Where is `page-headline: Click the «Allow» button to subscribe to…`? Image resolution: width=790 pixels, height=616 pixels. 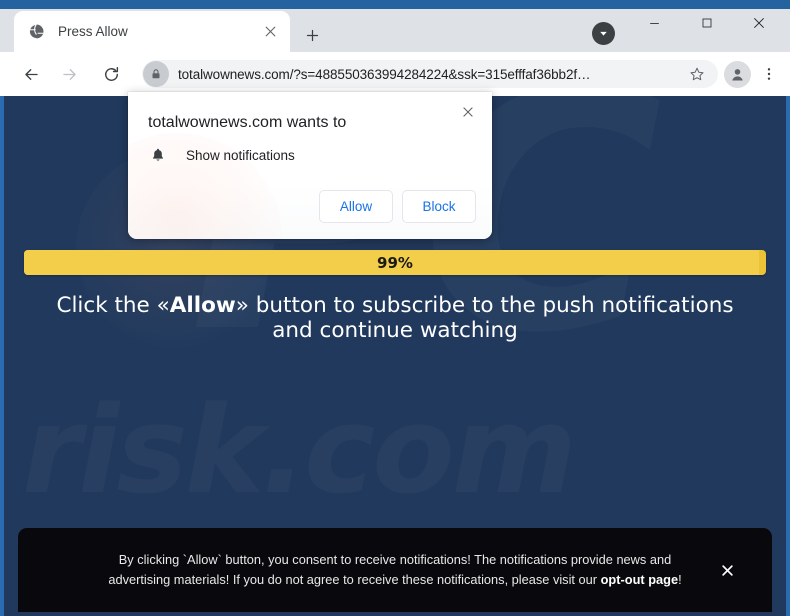 page-headline: Click the «Allow» button to subscribe to… is located at coordinates (395, 318).